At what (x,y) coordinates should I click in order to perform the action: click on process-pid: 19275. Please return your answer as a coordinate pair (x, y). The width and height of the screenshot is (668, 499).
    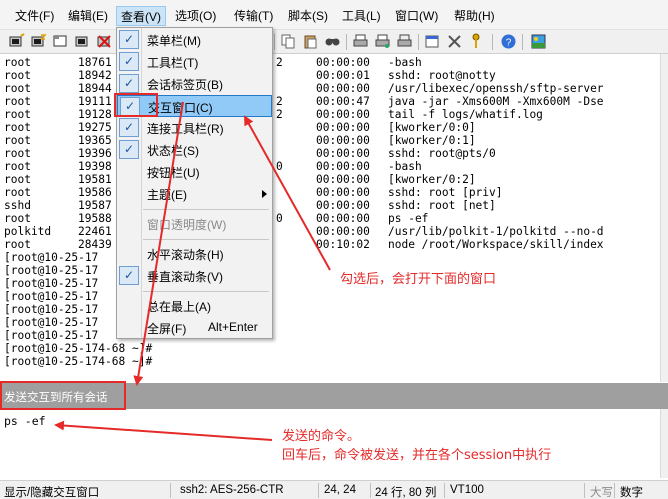
    Looking at the image, I should click on (95, 127).